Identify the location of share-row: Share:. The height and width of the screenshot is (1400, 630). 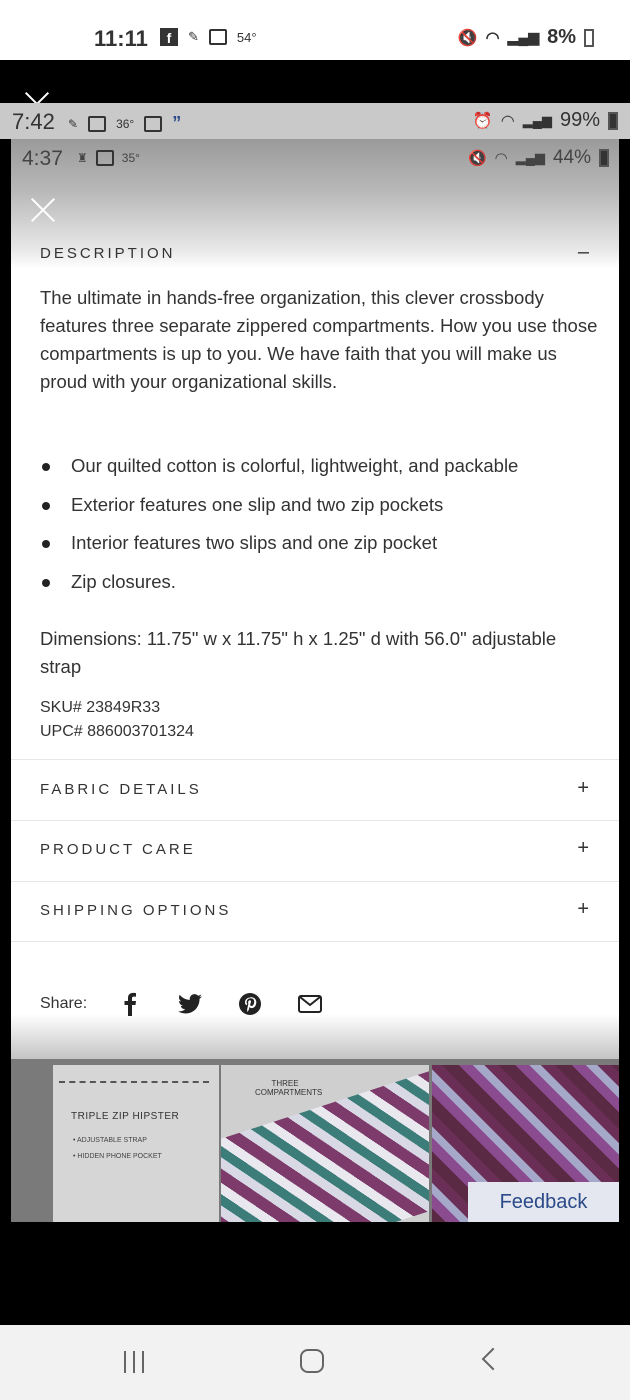
(196, 1004).